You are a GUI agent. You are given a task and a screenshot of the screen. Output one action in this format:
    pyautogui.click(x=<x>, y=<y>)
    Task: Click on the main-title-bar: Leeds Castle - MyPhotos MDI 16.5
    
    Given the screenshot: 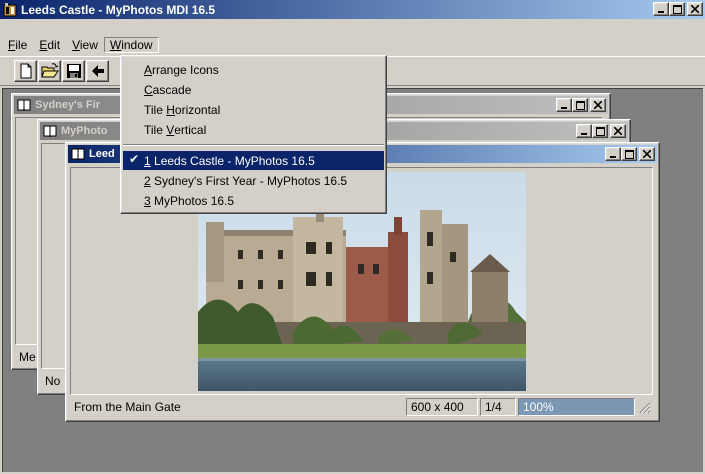 What is the action you would take?
    pyautogui.click(x=352, y=9)
    